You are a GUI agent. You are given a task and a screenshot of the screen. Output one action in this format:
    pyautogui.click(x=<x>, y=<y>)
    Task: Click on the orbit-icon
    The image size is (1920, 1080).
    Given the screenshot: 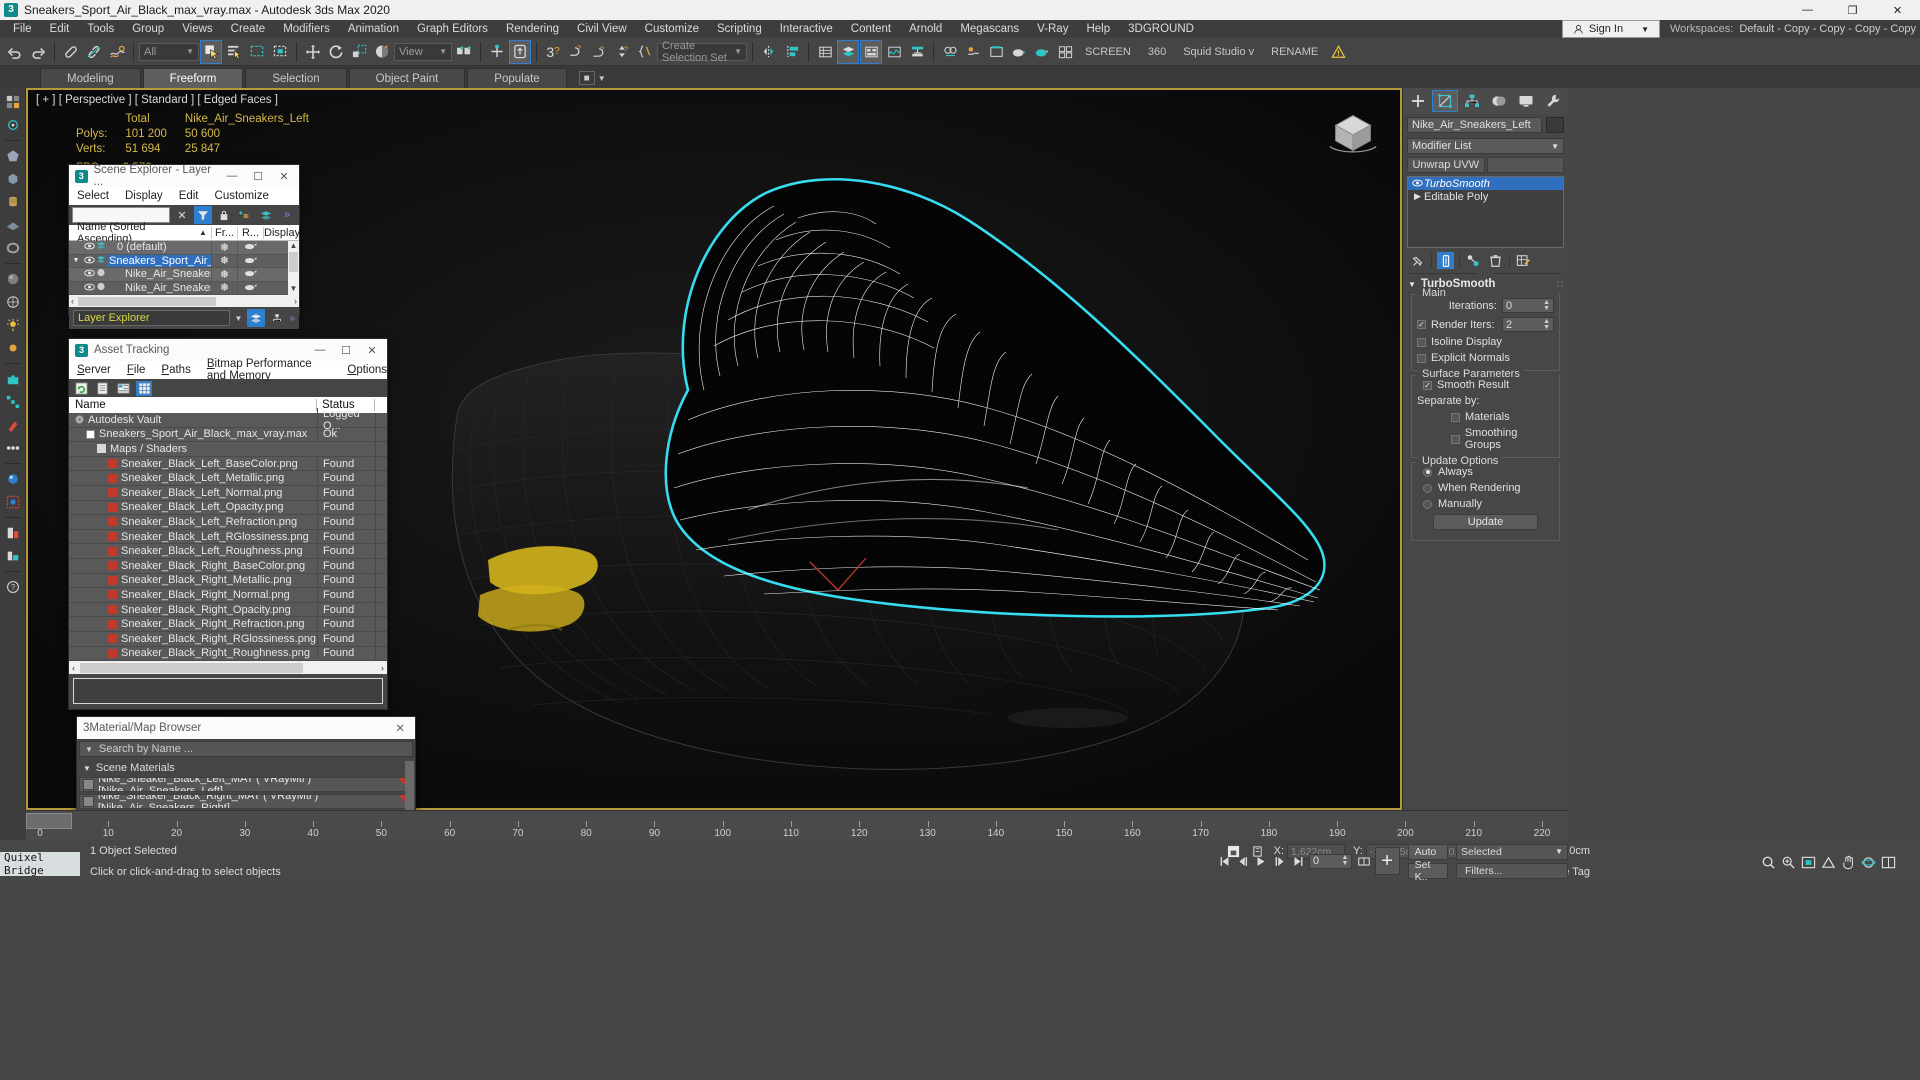 What is the action you would take?
    pyautogui.click(x=1868, y=862)
    